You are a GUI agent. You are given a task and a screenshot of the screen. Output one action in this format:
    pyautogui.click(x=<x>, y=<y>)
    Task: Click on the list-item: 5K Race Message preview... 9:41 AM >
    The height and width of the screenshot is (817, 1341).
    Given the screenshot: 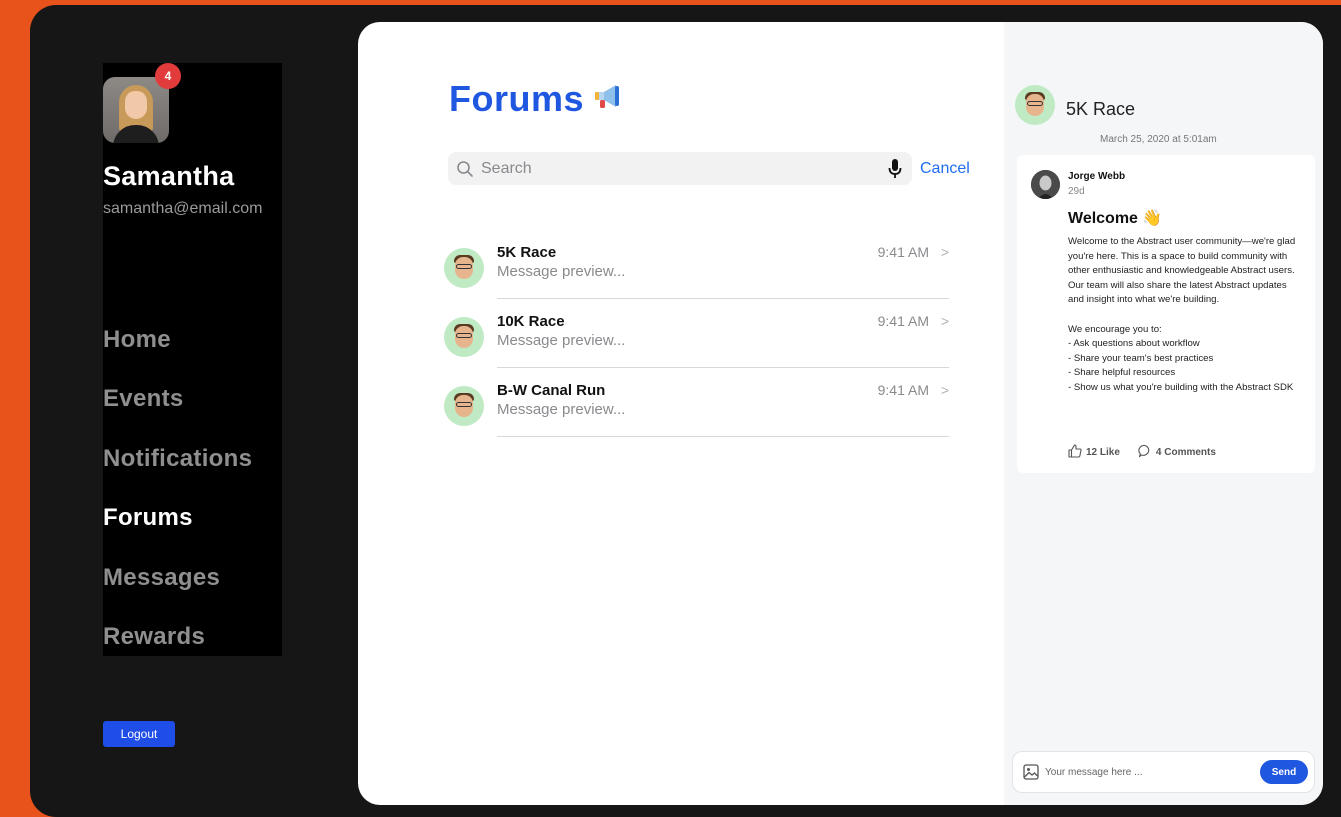 What is the action you would take?
    pyautogui.click(x=696, y=264)
    